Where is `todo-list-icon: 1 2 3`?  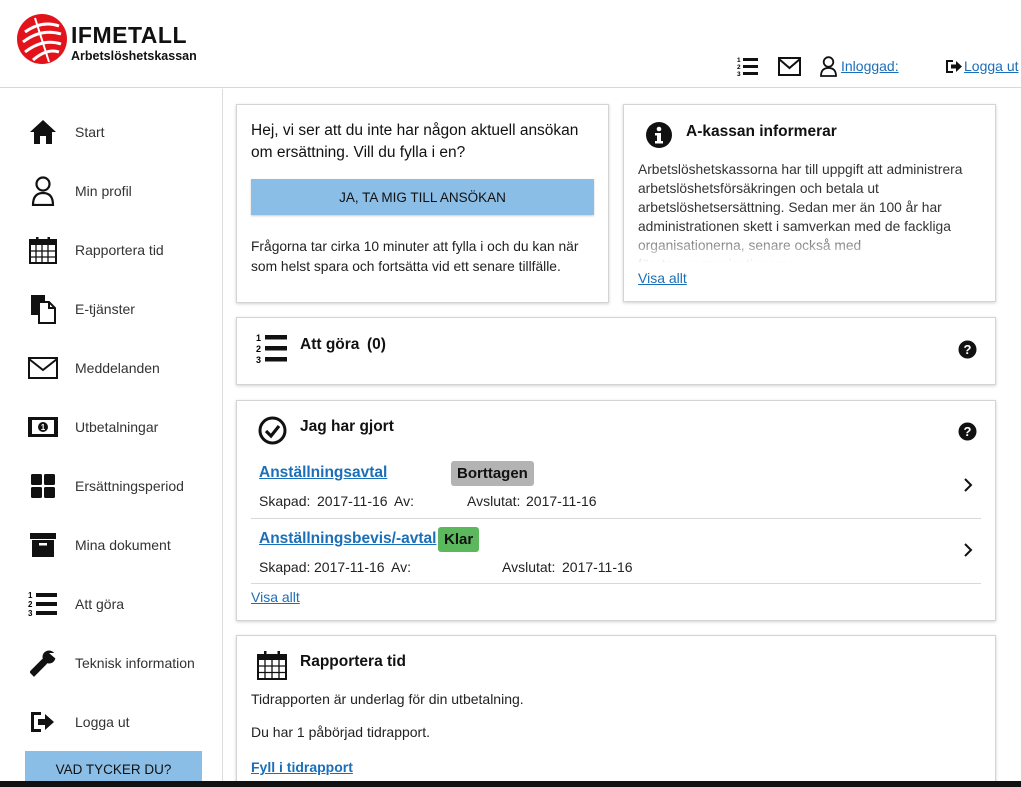
todo-list-icon: 1 2 3 is located at coordinates (748, 67).